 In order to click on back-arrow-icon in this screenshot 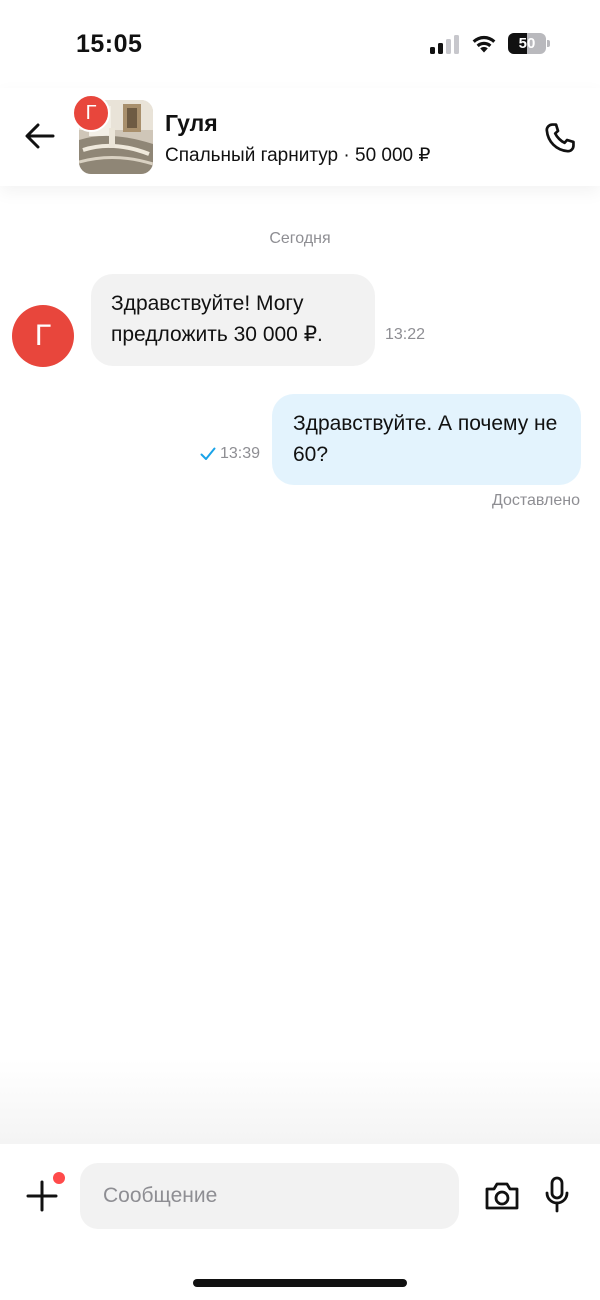, I will do `click(40, 136)`.